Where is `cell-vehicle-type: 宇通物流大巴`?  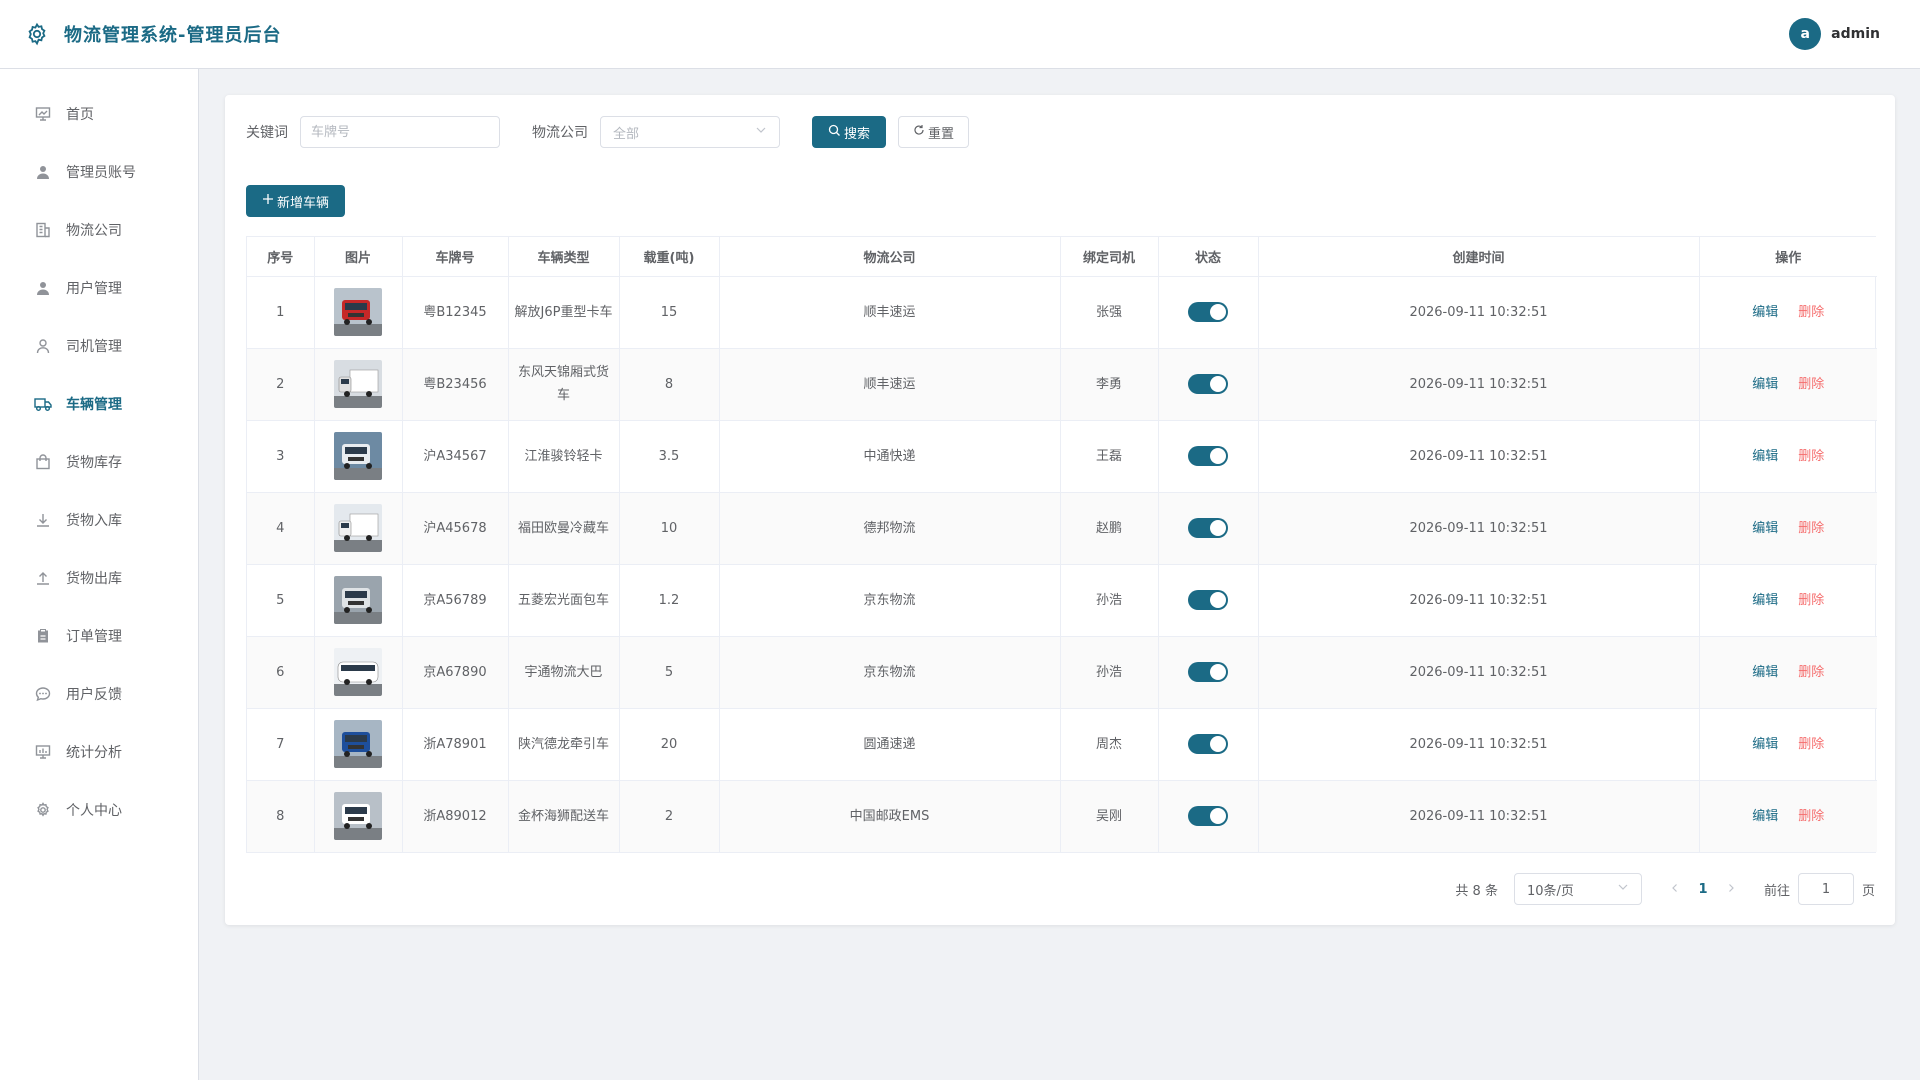
cell-vehicle-type: 宇通物流大巴 is located at coordinates (564, 672).